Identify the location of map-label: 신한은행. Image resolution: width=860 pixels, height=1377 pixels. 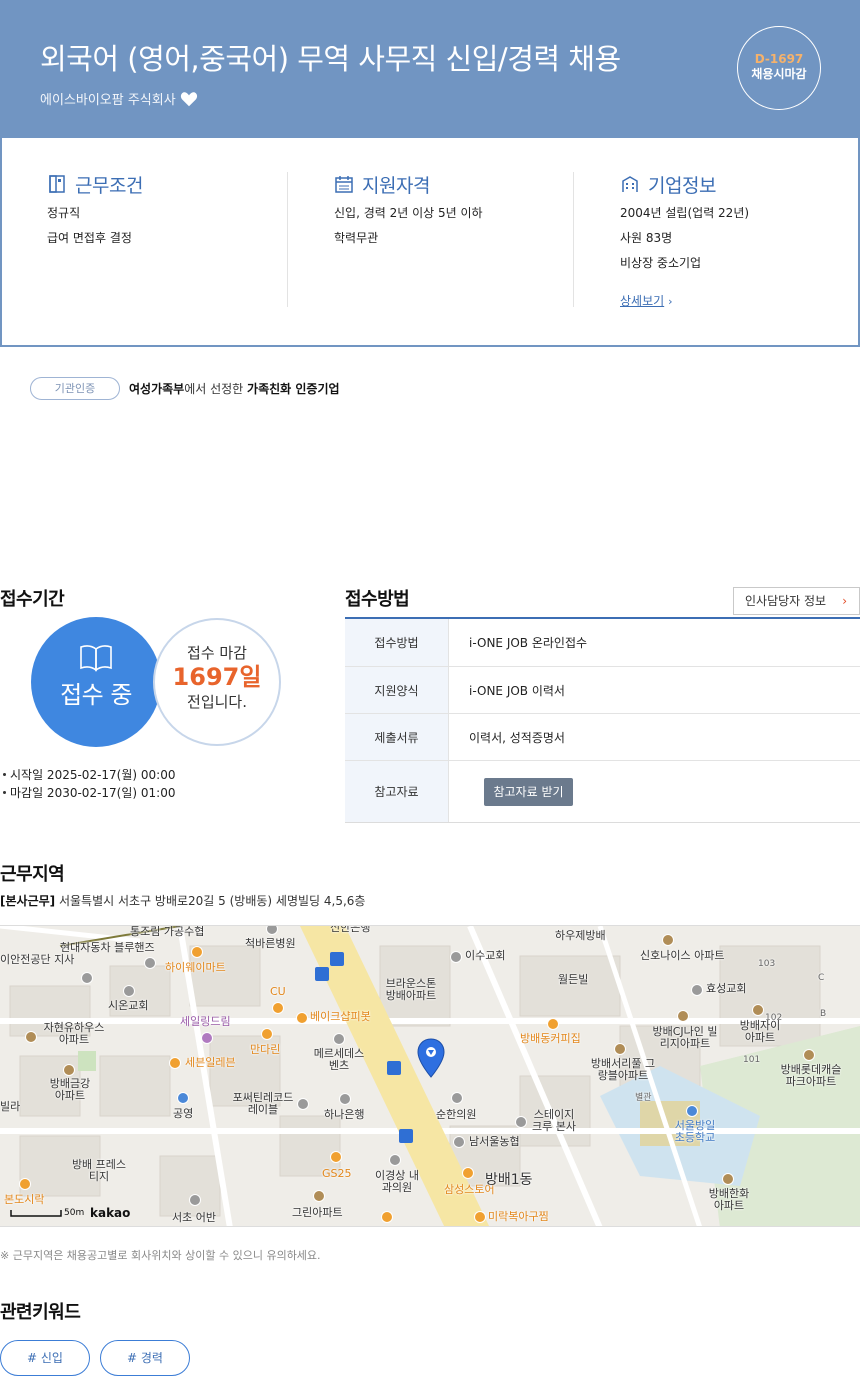
(350, 929).